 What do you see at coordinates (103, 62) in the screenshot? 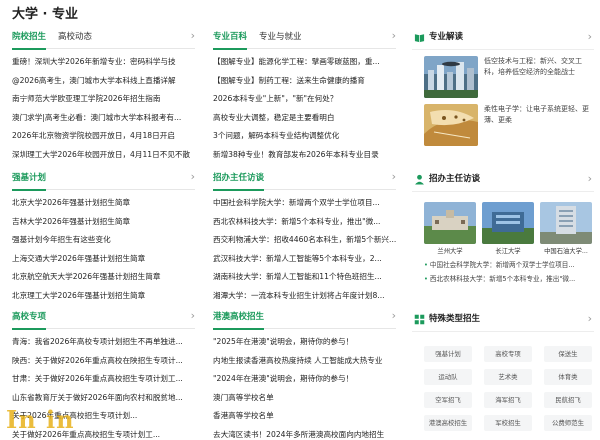
I see `list-item: 重磅！深圳大学2026年新增专业：密码科学与技` at bounding box center [103, 62].